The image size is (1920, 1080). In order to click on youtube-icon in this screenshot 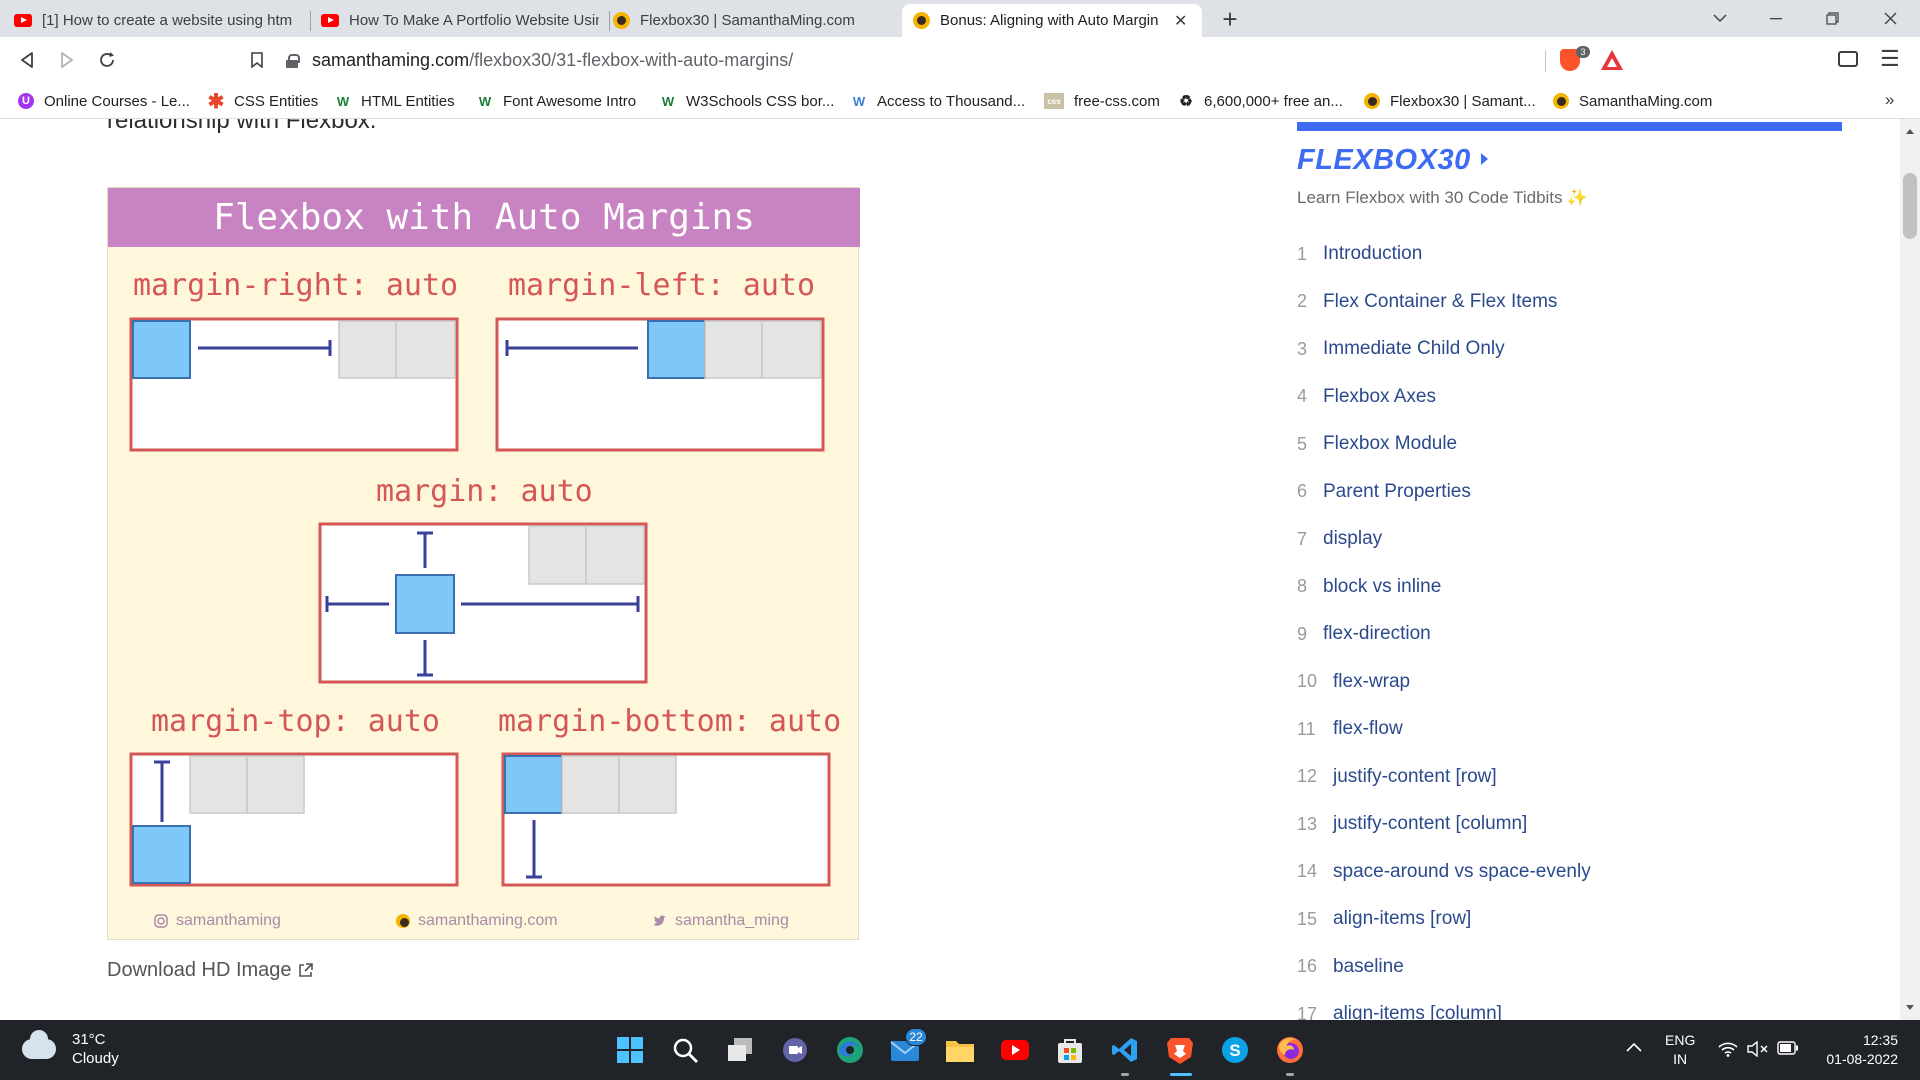, I will do `click(330, 21)`.